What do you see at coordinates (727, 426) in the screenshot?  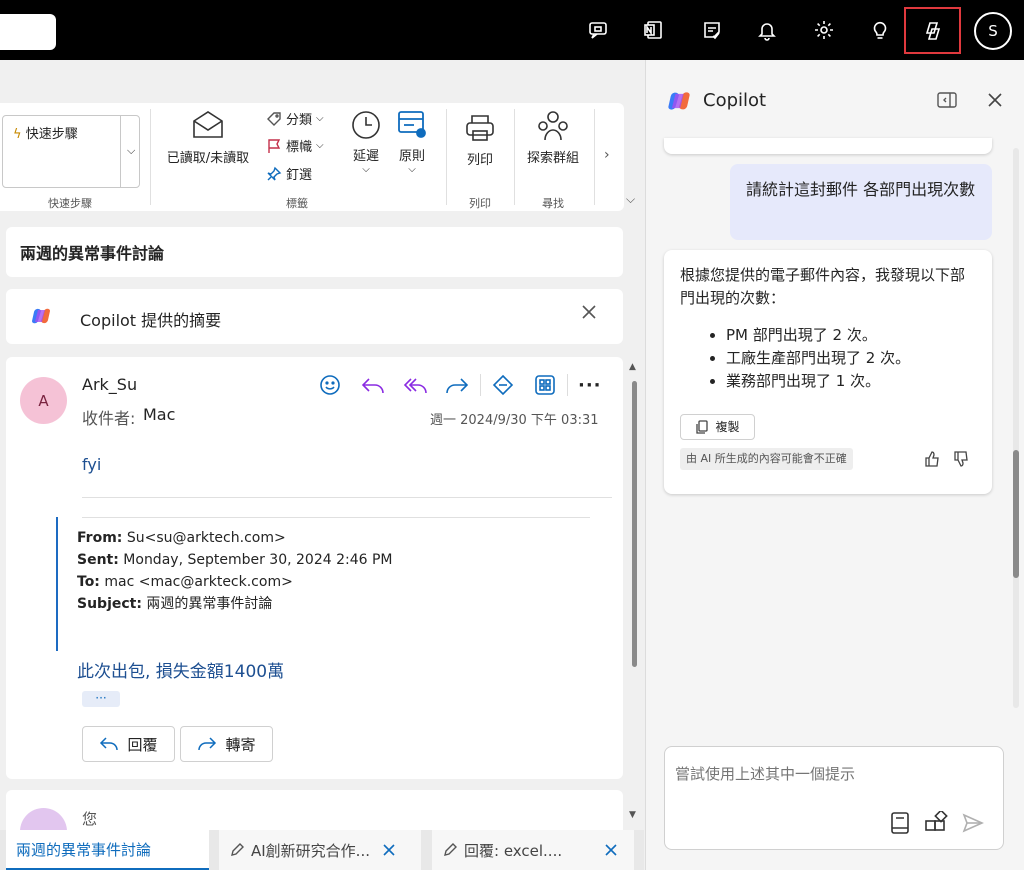 I see `copy-label: 複製` at bounding box center [727, 426].